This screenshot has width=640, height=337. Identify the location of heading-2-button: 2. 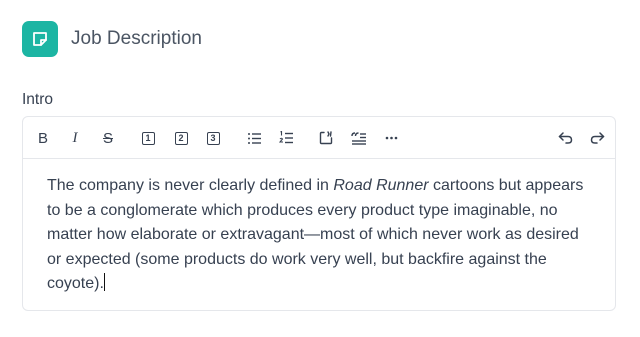
(181, 138).